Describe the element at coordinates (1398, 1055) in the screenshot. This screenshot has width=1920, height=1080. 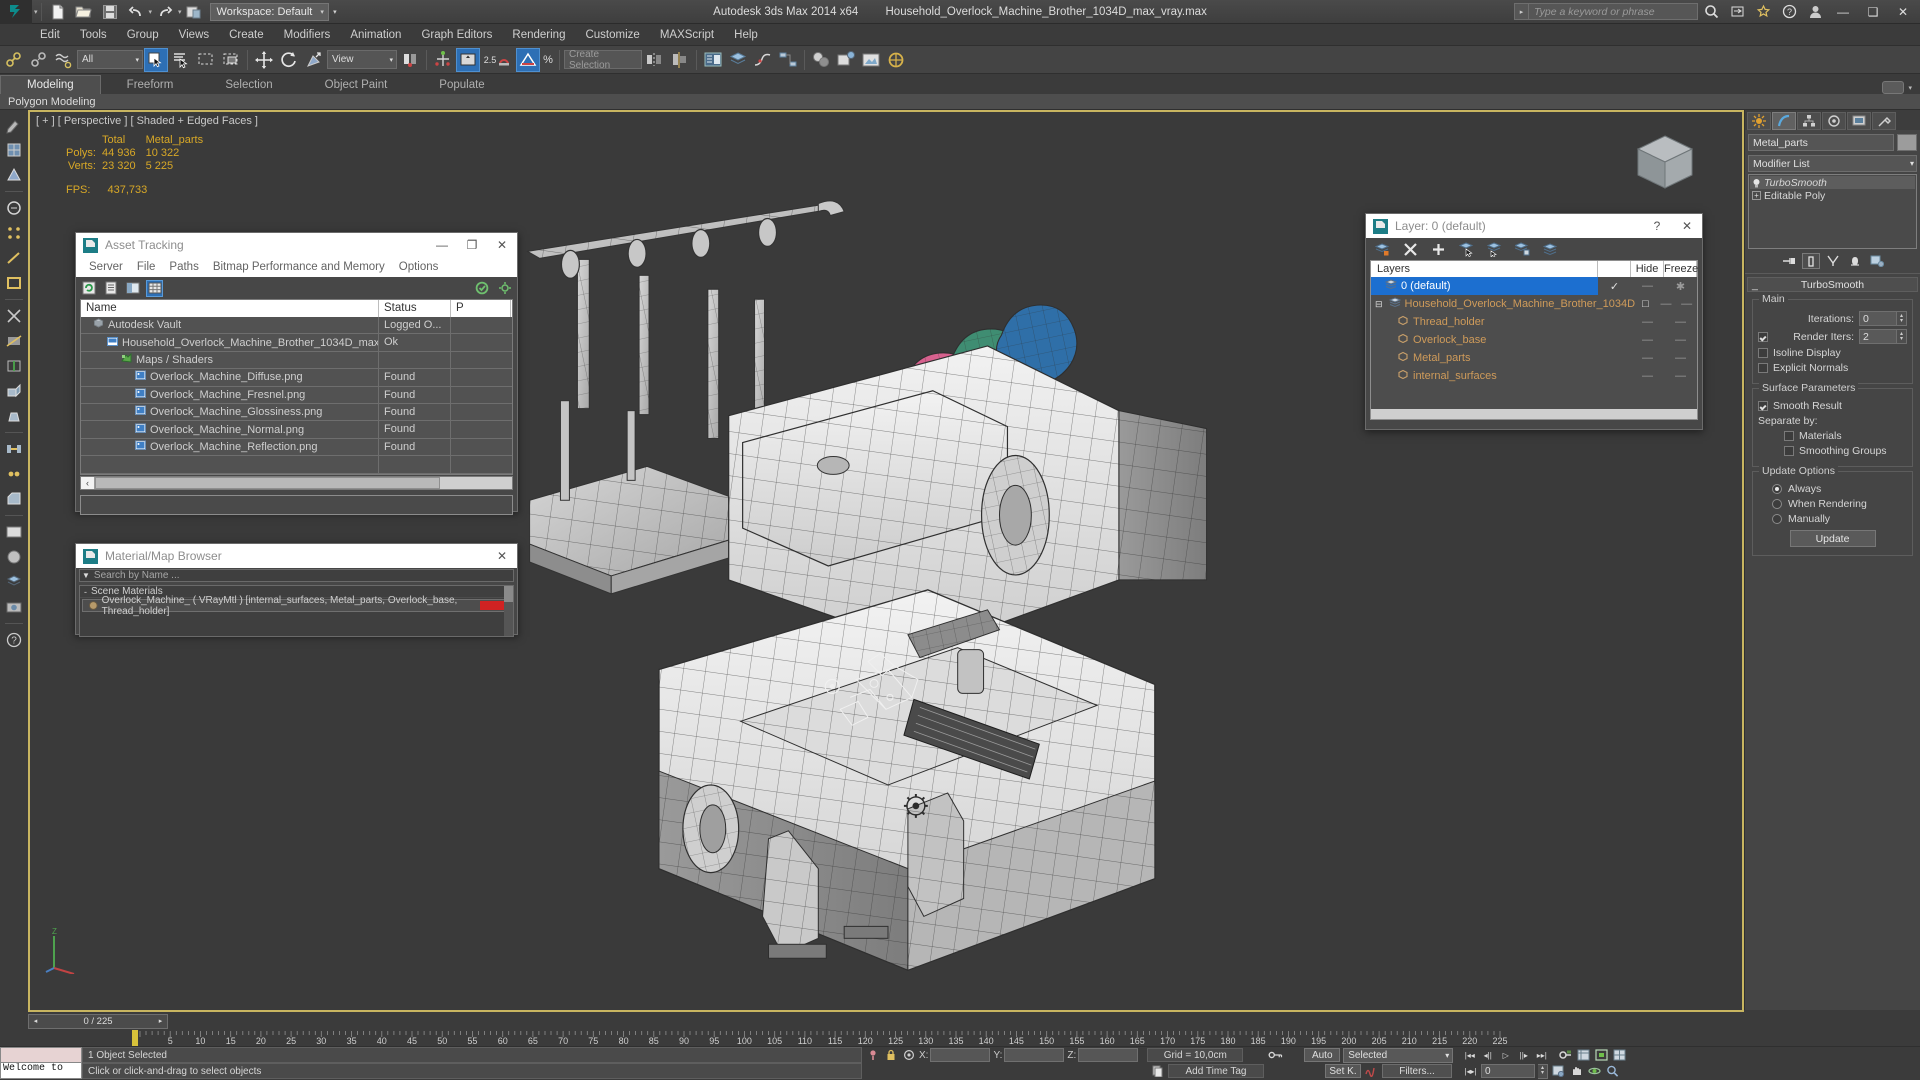
I see `key-filter-combo: Selected ▾` at that location.